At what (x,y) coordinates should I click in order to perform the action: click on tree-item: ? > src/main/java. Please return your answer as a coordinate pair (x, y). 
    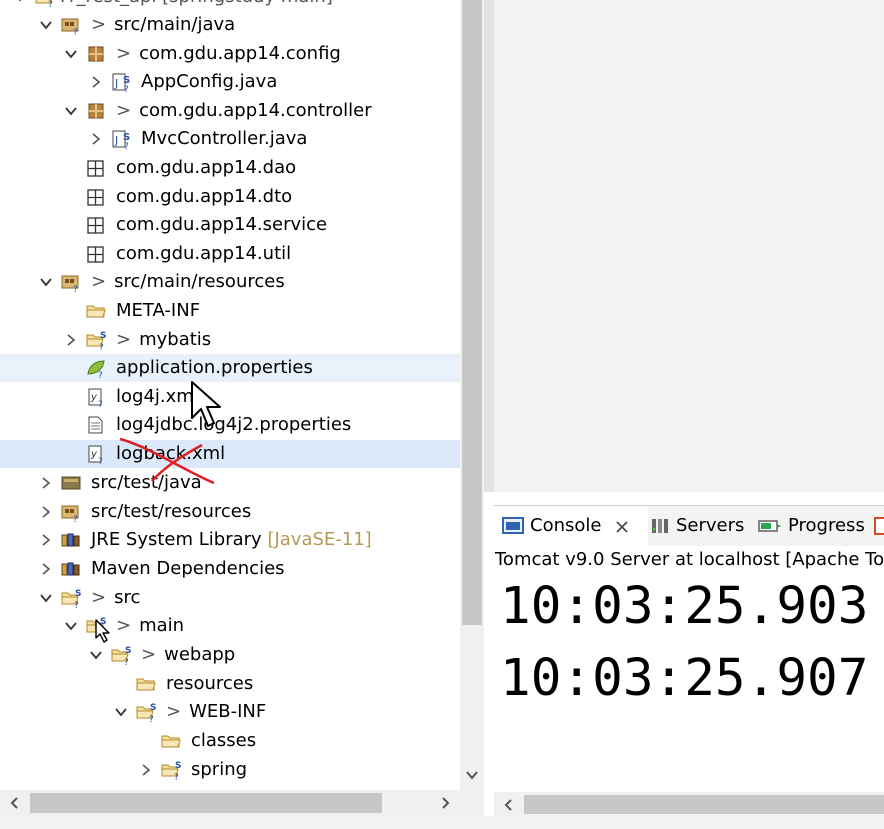
    Looking at the image, I should click on (230, 25).